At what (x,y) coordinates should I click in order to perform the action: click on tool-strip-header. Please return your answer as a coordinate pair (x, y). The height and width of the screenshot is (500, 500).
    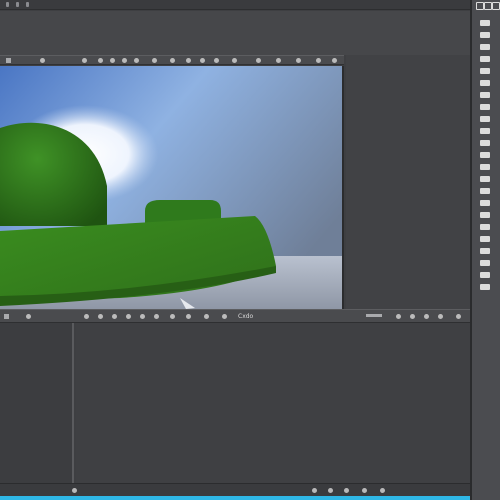
    Looking at the image, I should click on (487, 6).